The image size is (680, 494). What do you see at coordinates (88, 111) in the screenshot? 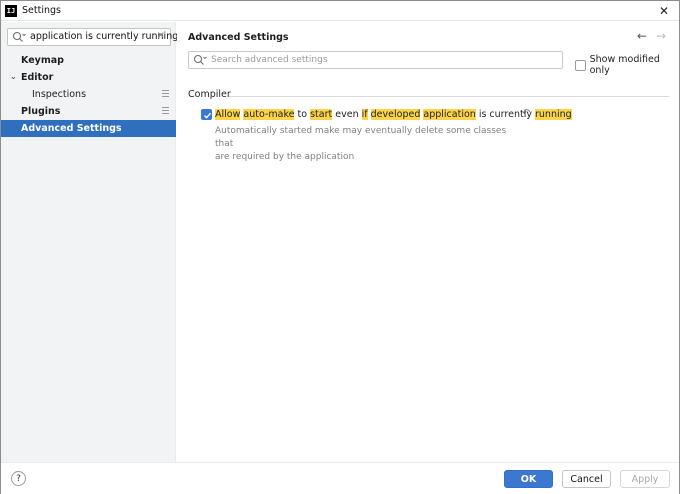
I see `sidebar-item-plugins: Plugins` at bounding box center [88, 111].